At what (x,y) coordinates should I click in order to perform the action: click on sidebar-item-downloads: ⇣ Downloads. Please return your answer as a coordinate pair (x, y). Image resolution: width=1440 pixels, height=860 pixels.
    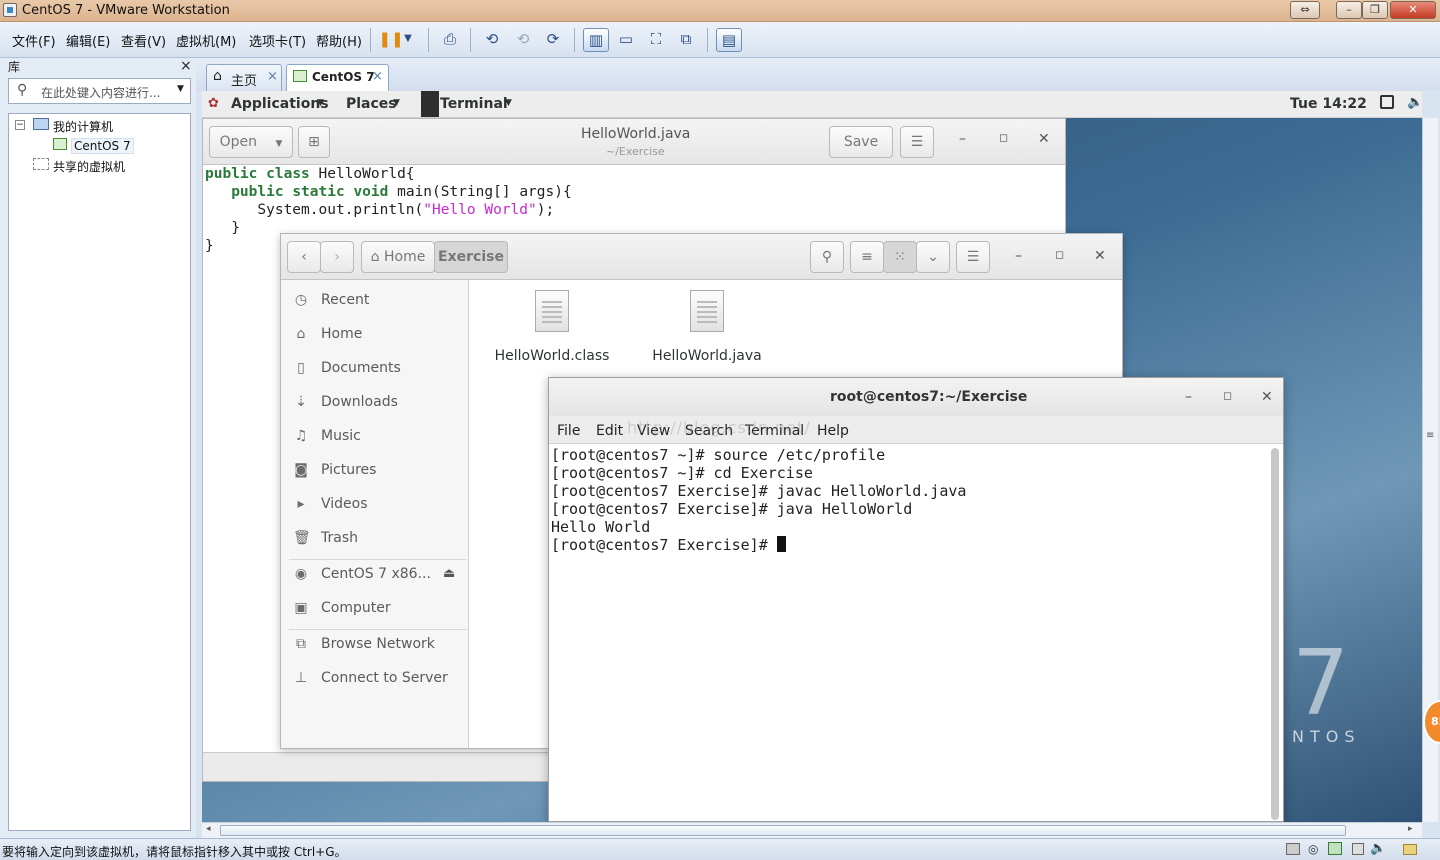
    Looking at the image, I should click on (375, 403).